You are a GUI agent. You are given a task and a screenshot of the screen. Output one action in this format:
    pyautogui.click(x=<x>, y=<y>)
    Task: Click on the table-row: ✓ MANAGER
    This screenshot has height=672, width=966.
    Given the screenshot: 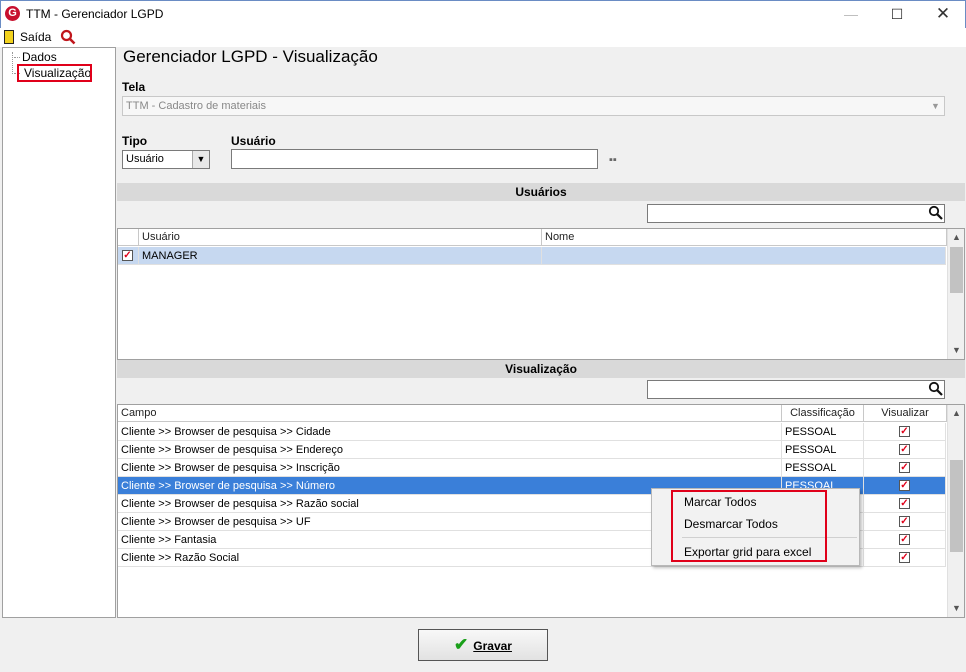 What is the action you would take?
    pyautogui.click(x=532, y=256)
    